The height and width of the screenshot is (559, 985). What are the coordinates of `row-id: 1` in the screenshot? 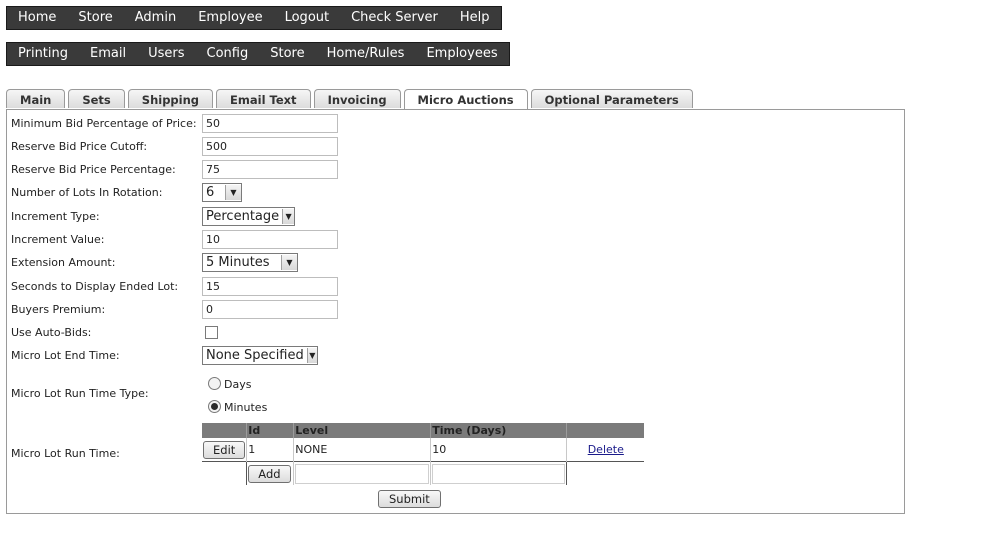 It's located at (270, 450).